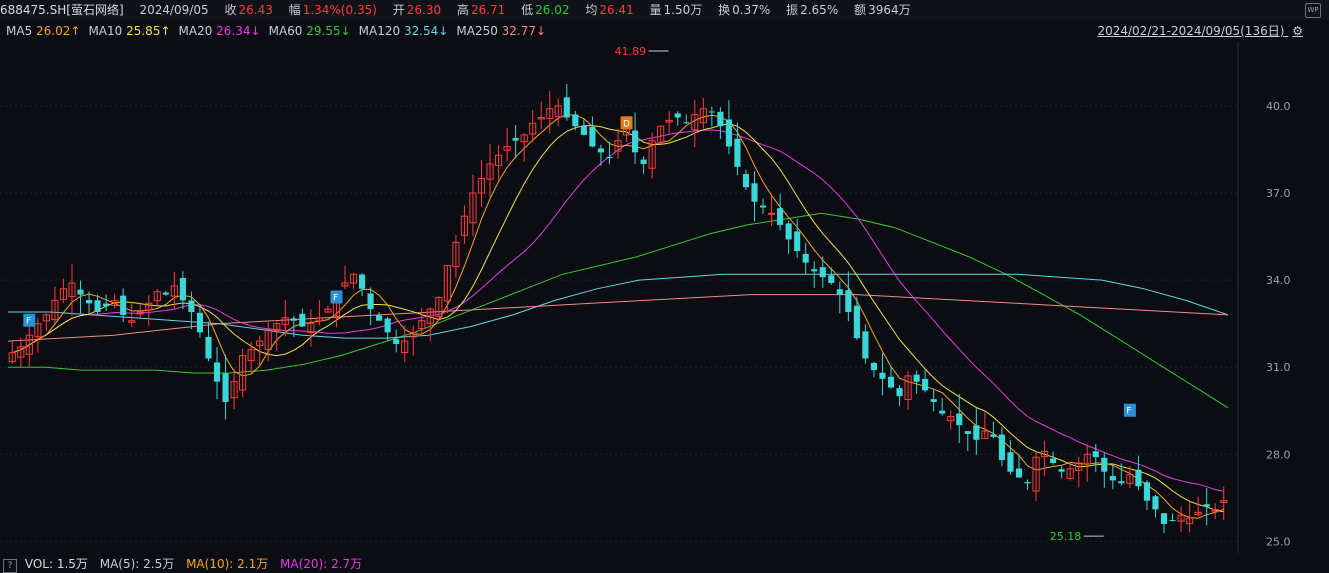  Describe the element at coordinates (1278, 280) in the screenshot. I see `y-tick-label: 34.0` at that location.